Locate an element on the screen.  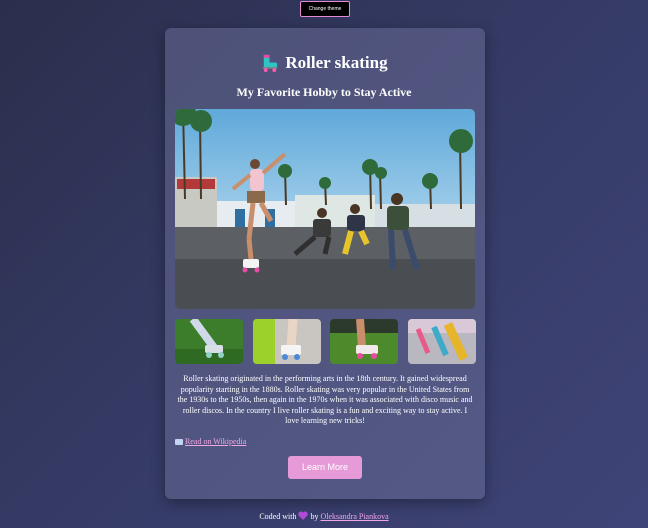
wikipedia-link-label: Read on Wikipedia is located at coordinates (216, 441).